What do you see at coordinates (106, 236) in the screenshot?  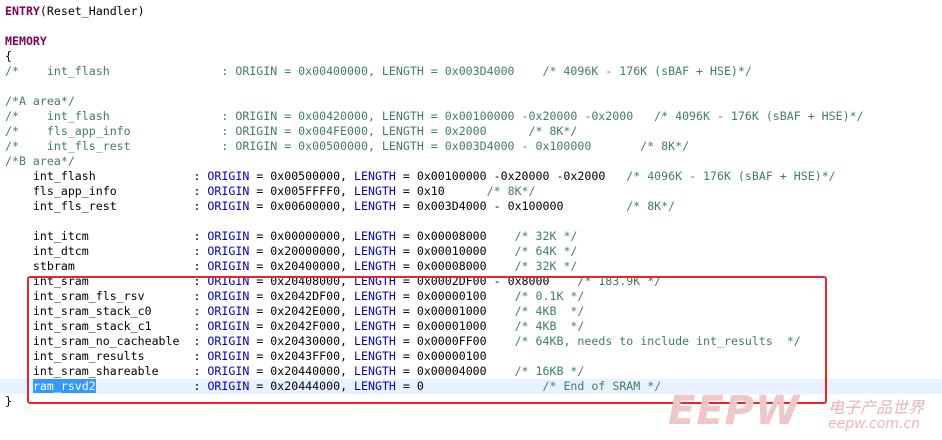 I see `code-token: int_itcm :` at bounding box center [106, 236].